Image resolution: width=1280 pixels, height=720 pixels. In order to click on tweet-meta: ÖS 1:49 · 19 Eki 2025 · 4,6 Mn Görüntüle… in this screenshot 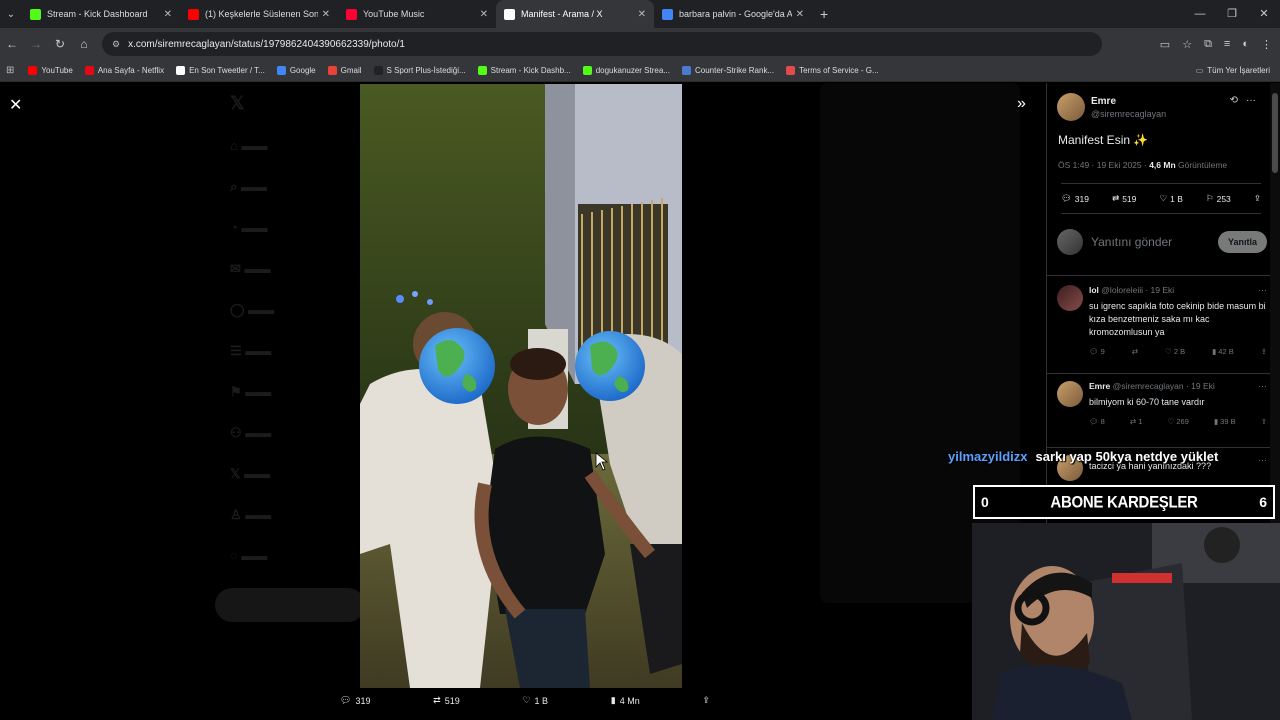, I will do `click(1142, 165)`.